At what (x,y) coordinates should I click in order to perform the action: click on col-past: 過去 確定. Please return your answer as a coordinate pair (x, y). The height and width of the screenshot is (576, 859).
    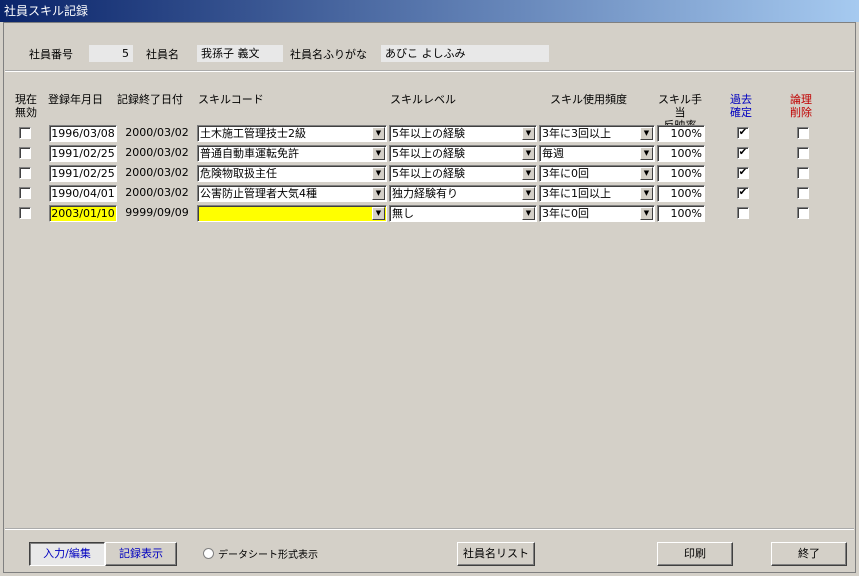
    Looking at the image, I should click on (741, 106).